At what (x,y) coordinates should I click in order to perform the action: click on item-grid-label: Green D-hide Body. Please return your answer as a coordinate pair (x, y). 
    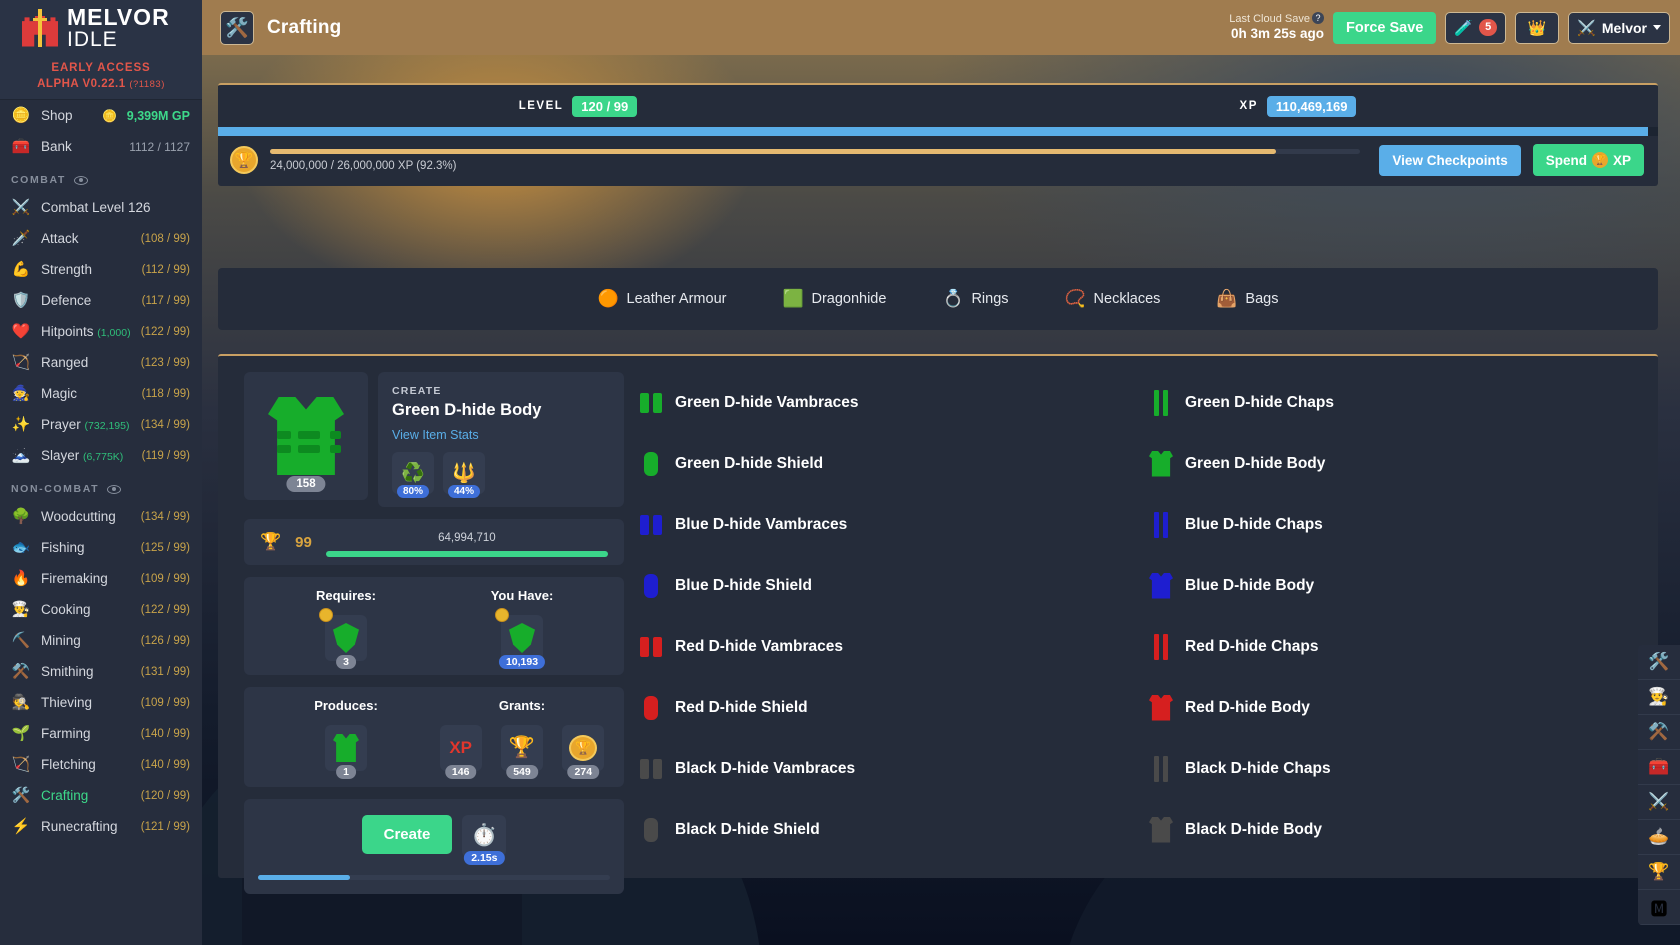
    Looking at the image, I should click on (1255, 463).